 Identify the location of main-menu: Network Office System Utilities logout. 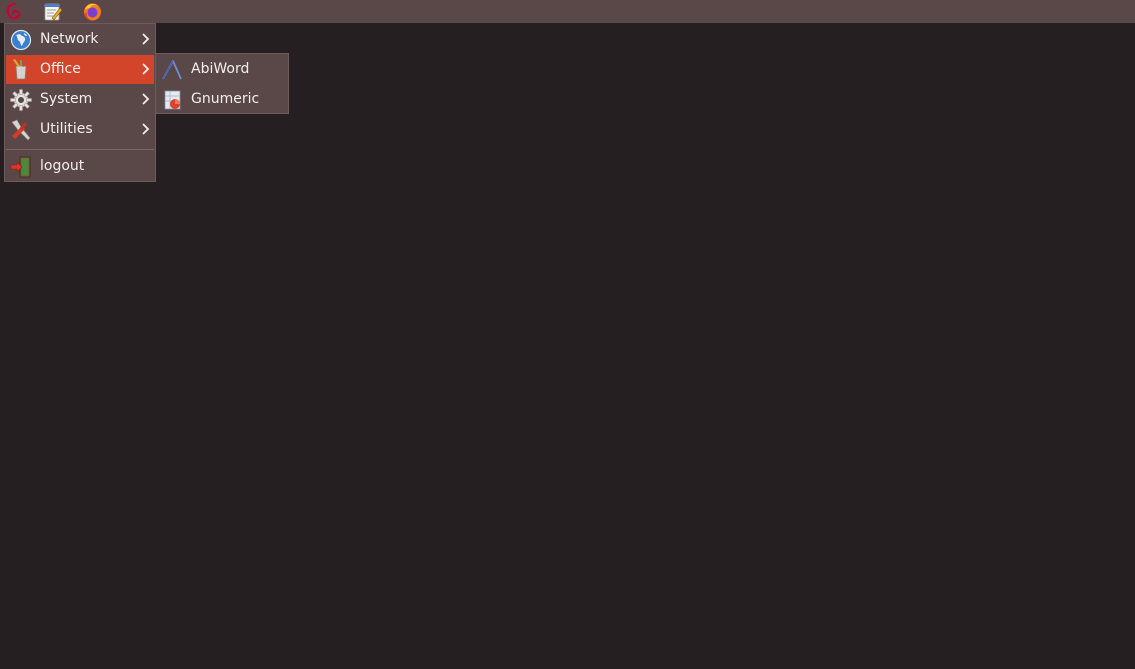
(80, 102).